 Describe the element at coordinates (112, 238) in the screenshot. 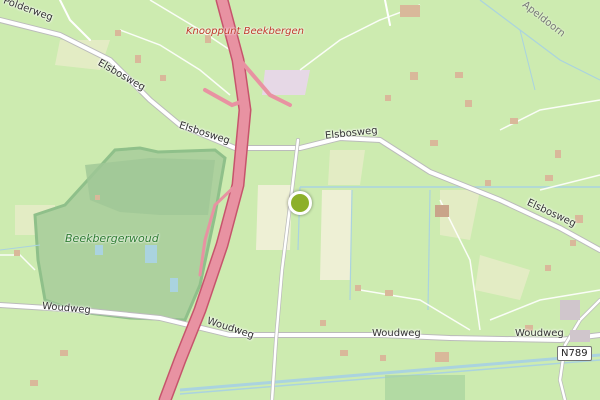

I see `forest-label: Beekbergerwoud` at that location.